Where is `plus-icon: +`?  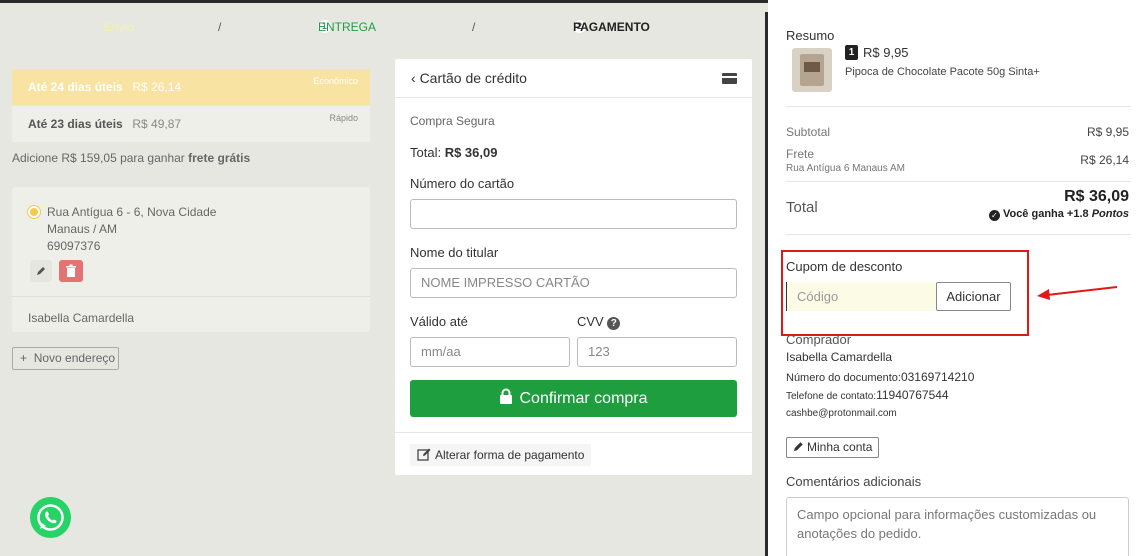
plus-icon: + is located at coordinates (24, 358).